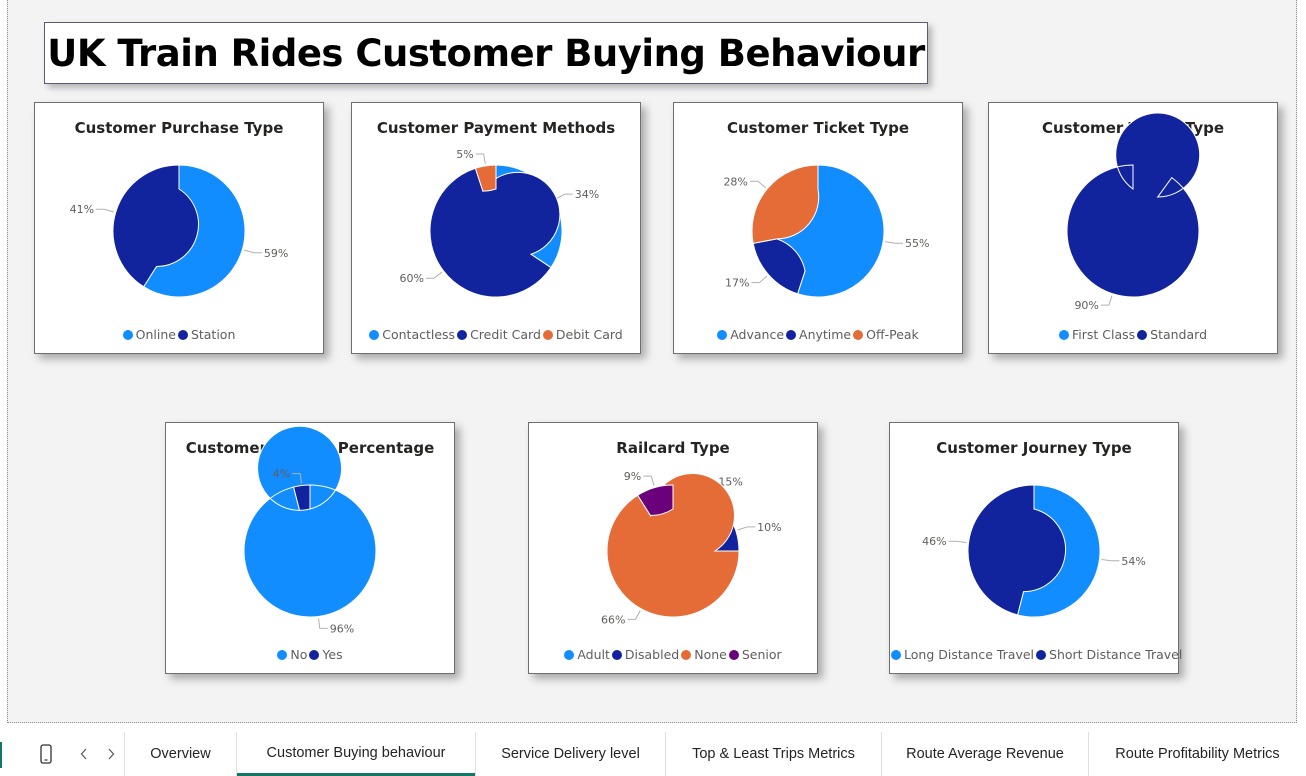 The height and width of the screenshot is (776, 1306). I want to click on legend-item-long-distance-travel: Long Distance Travel, so click(962, 654).